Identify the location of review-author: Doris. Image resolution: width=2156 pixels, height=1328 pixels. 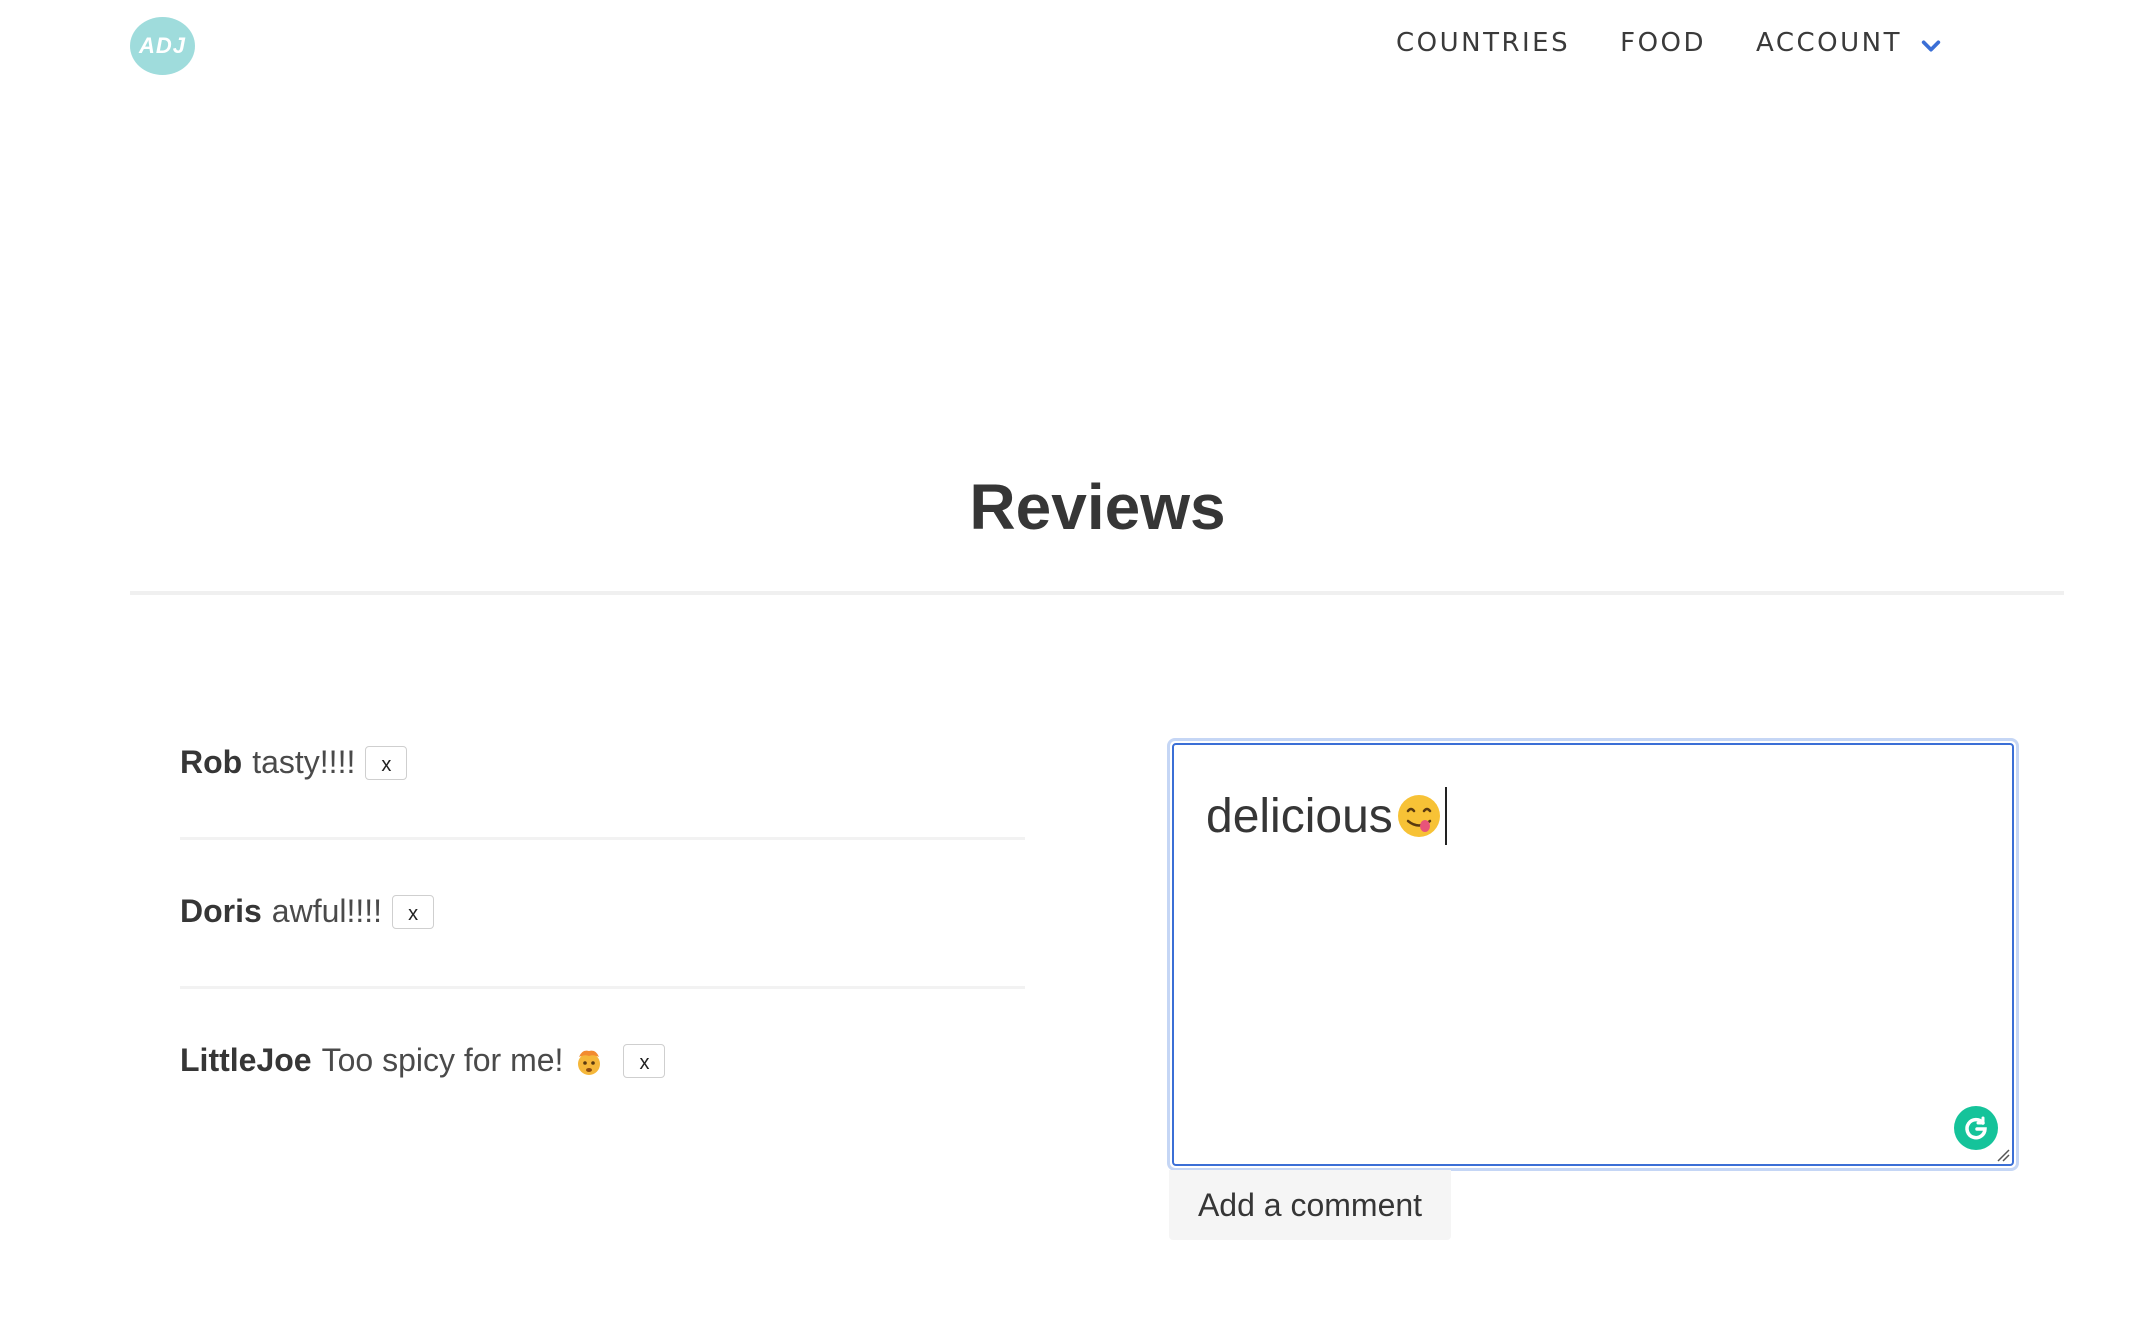
(221, 911).